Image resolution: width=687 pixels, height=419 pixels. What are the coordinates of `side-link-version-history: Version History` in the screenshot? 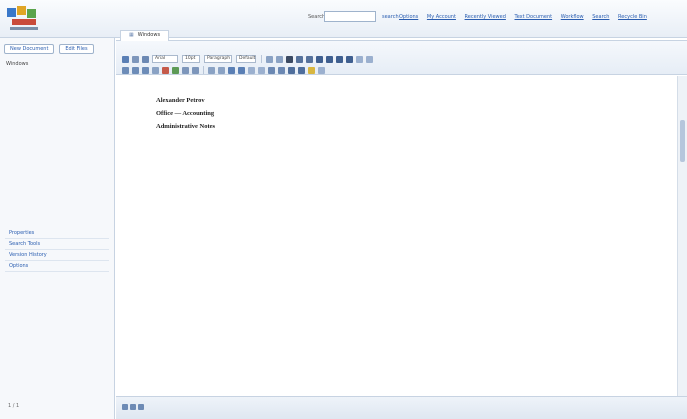 It's located at (57, 255).